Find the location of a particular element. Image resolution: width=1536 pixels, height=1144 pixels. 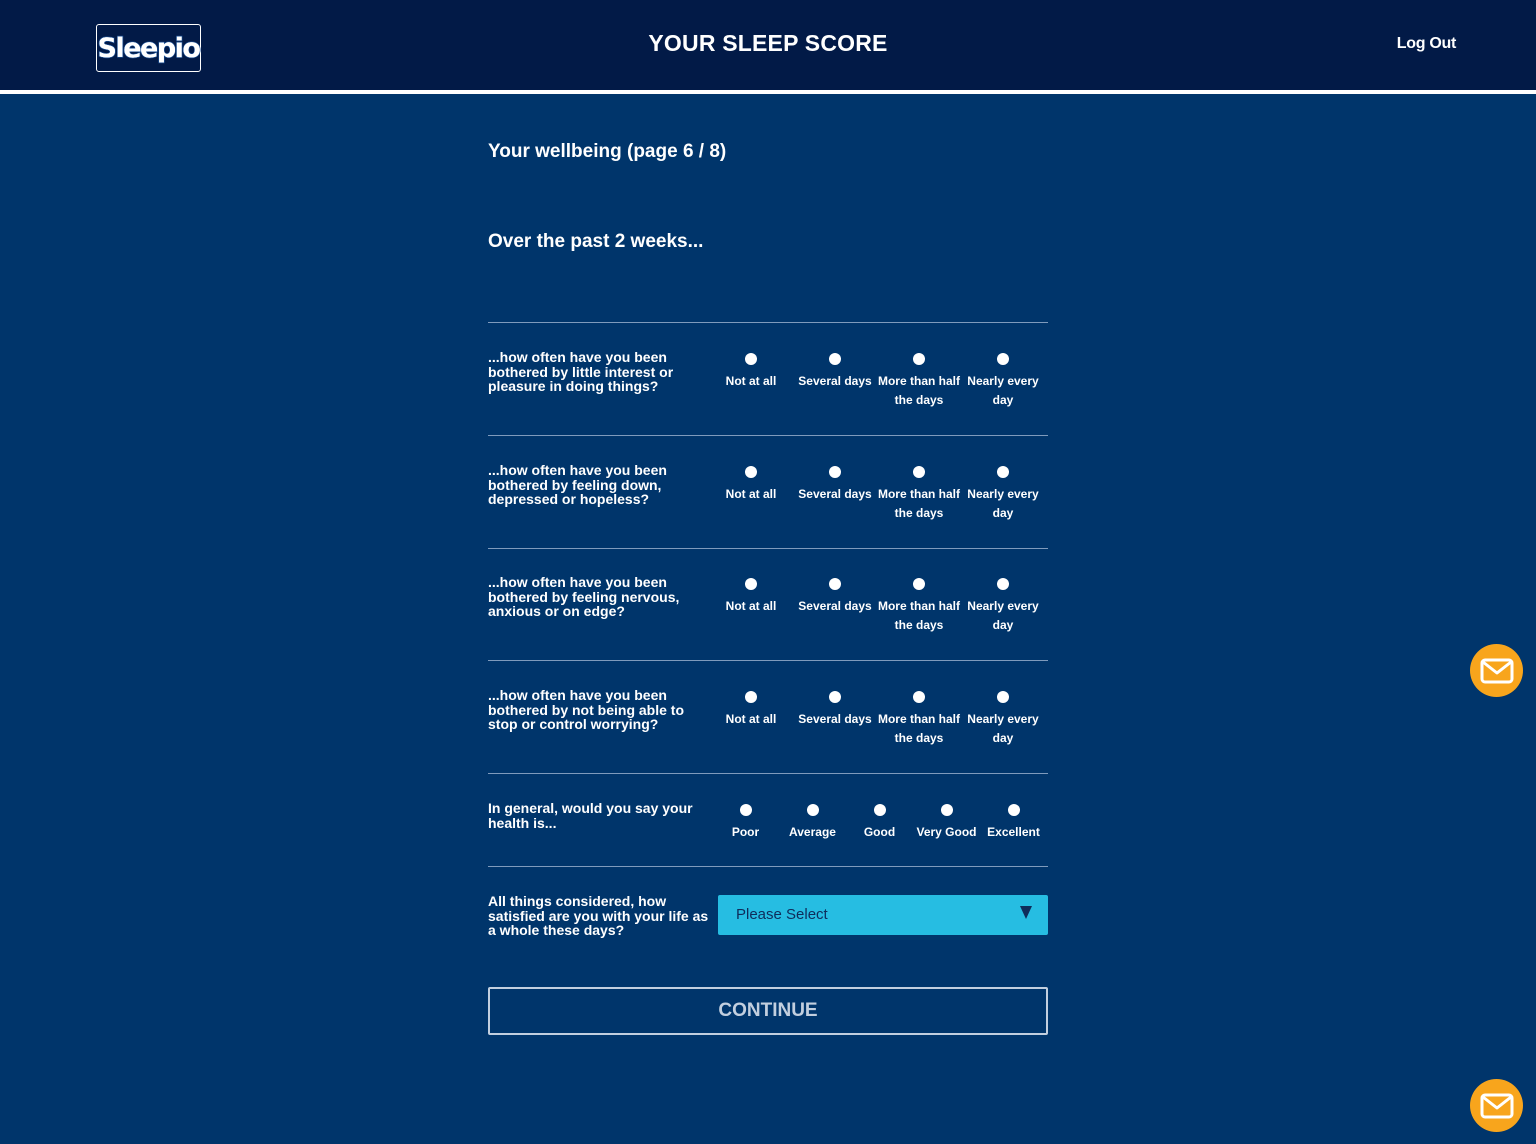

dropdown-arrow-icon is located at coordinates (1026, 912).